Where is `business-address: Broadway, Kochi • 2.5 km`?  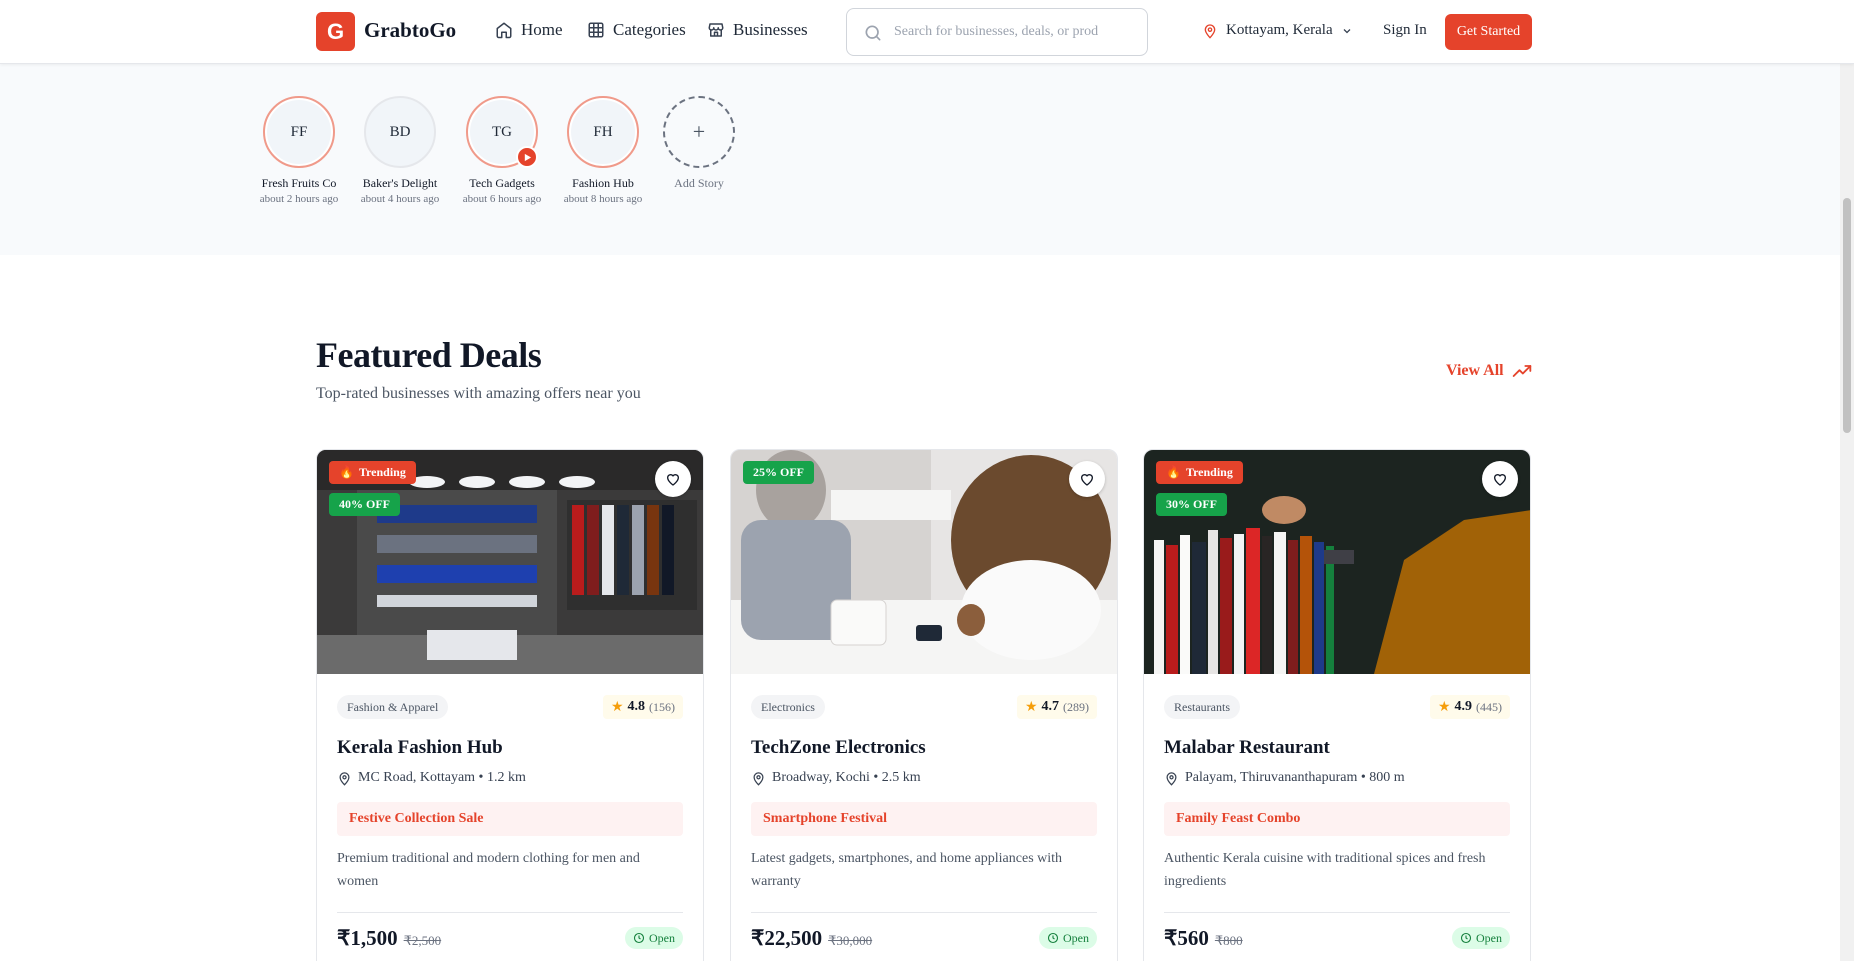 business-address: Broadway, Kochi • 2.5 km is located at coordinates (836, 778).